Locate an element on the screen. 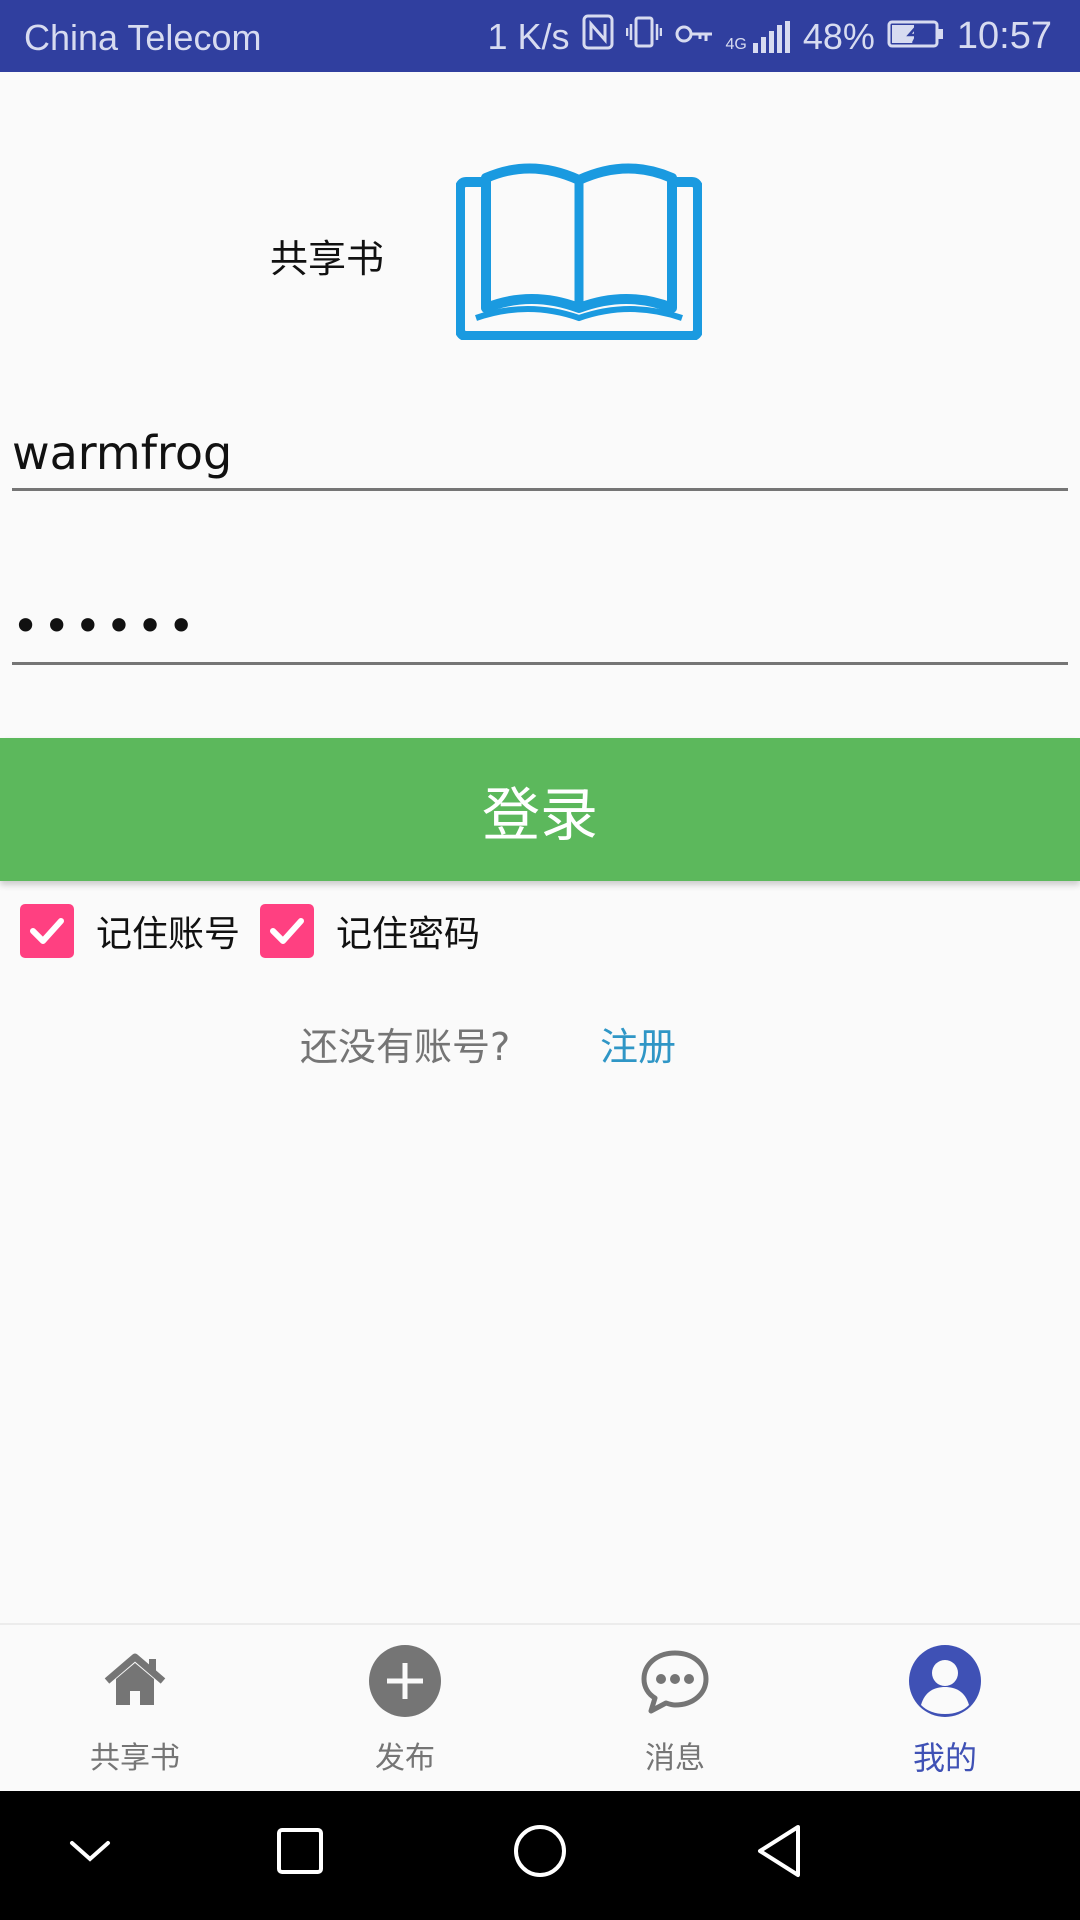 The height and width of the screenshot is (1920, 1080). username-field-container is located at coordinates (540, 455).